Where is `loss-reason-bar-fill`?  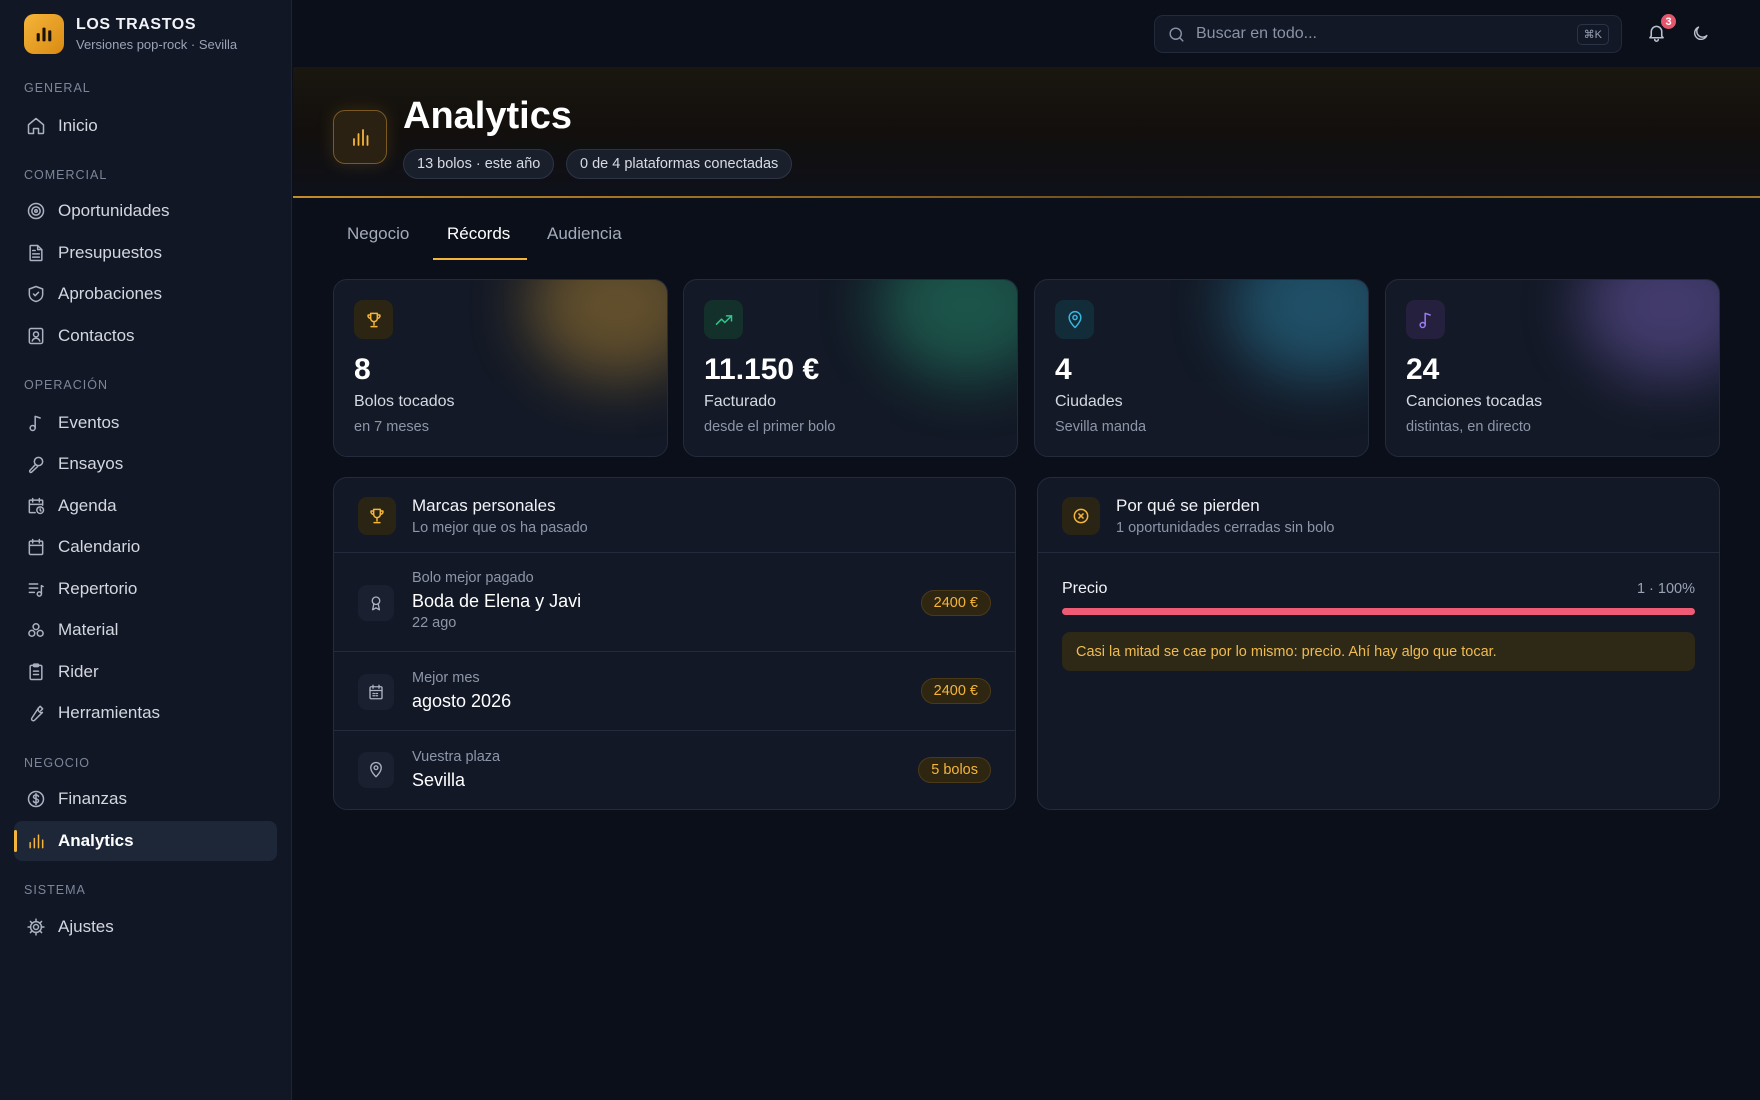
loss-reason-bar-fill is located at coordinates (1378, 611).